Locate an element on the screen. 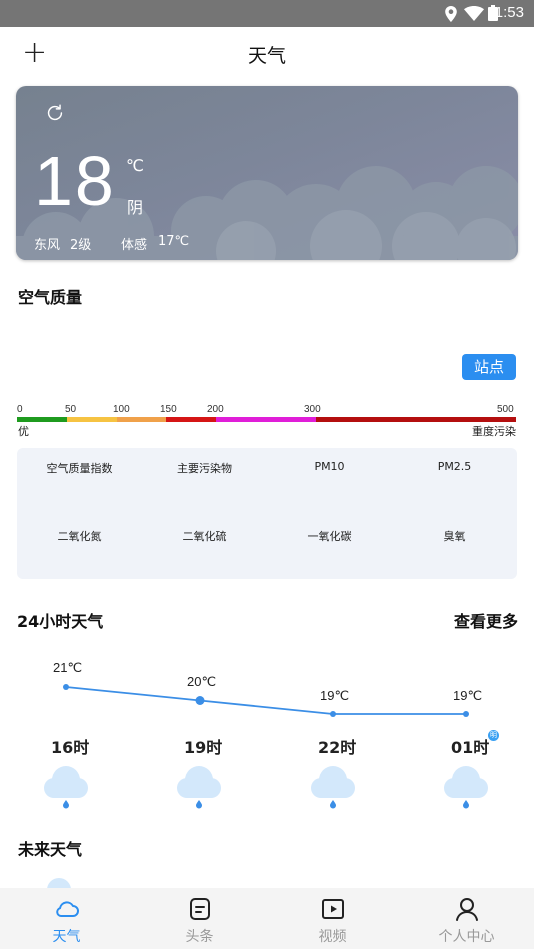  scale-tick: 0 is located at coordinates (20, 409).